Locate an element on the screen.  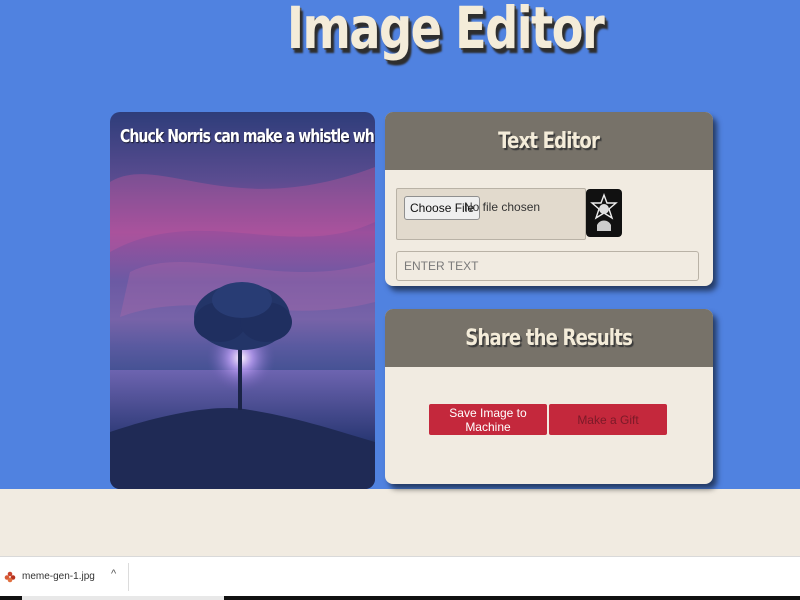
make-gift-button: Make a Gift is located at coordinates (608, 419).